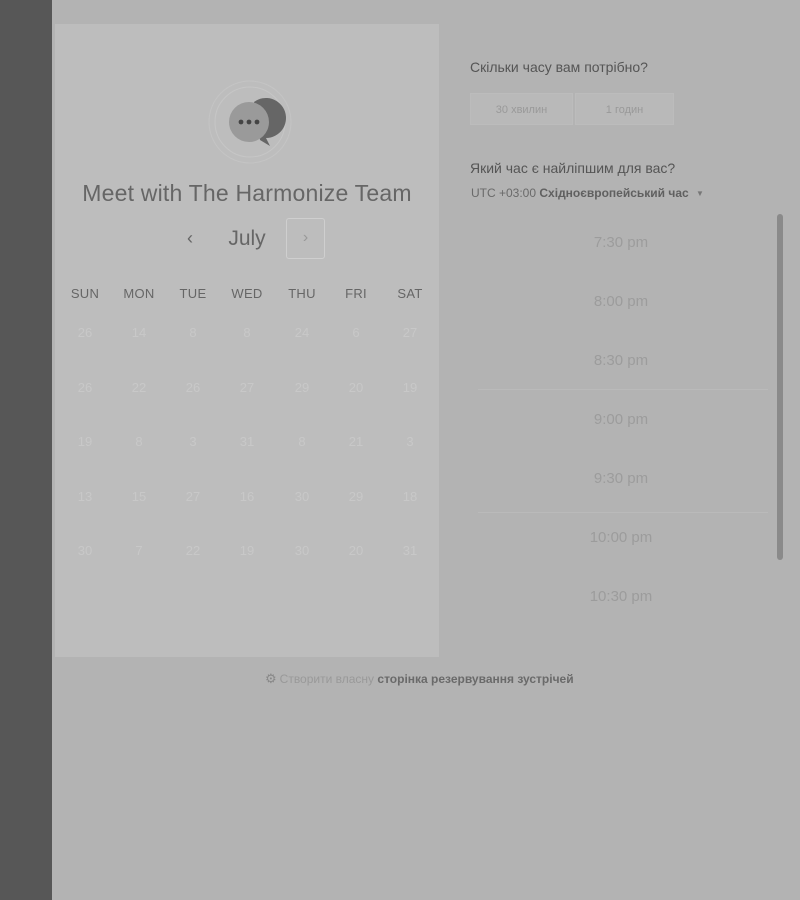 The height and width of the screenshot is (900, 800). Describe the element at coordinates (247, 193) in the screenshot. I see `meeting-title: Meet with The Harmonize Team` at that location.